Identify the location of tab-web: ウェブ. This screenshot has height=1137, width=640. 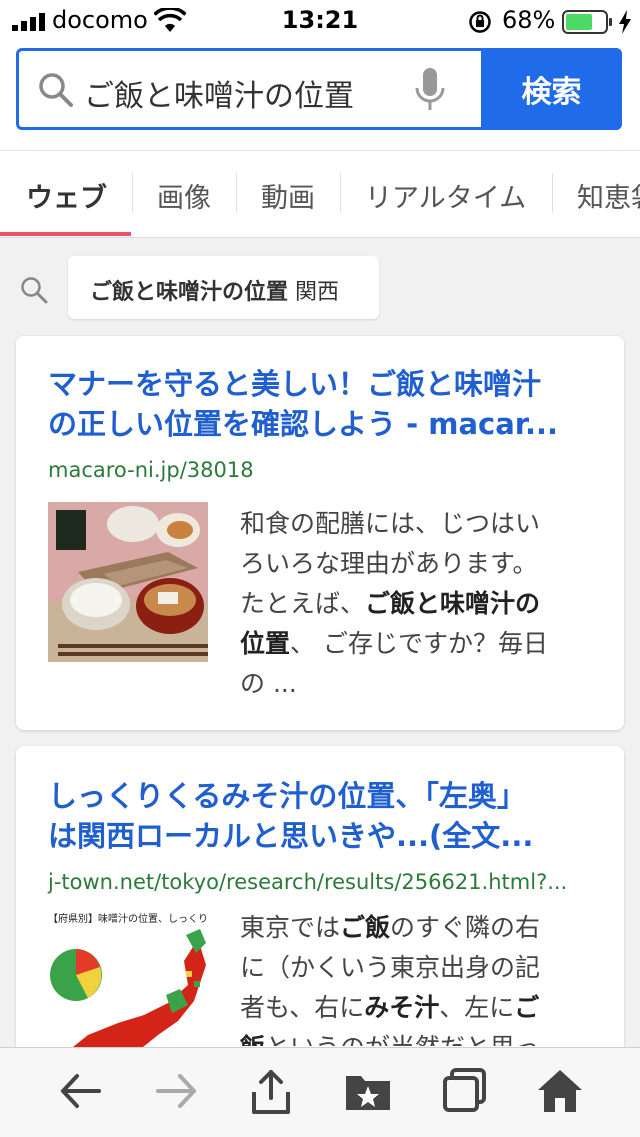
(66, 195).